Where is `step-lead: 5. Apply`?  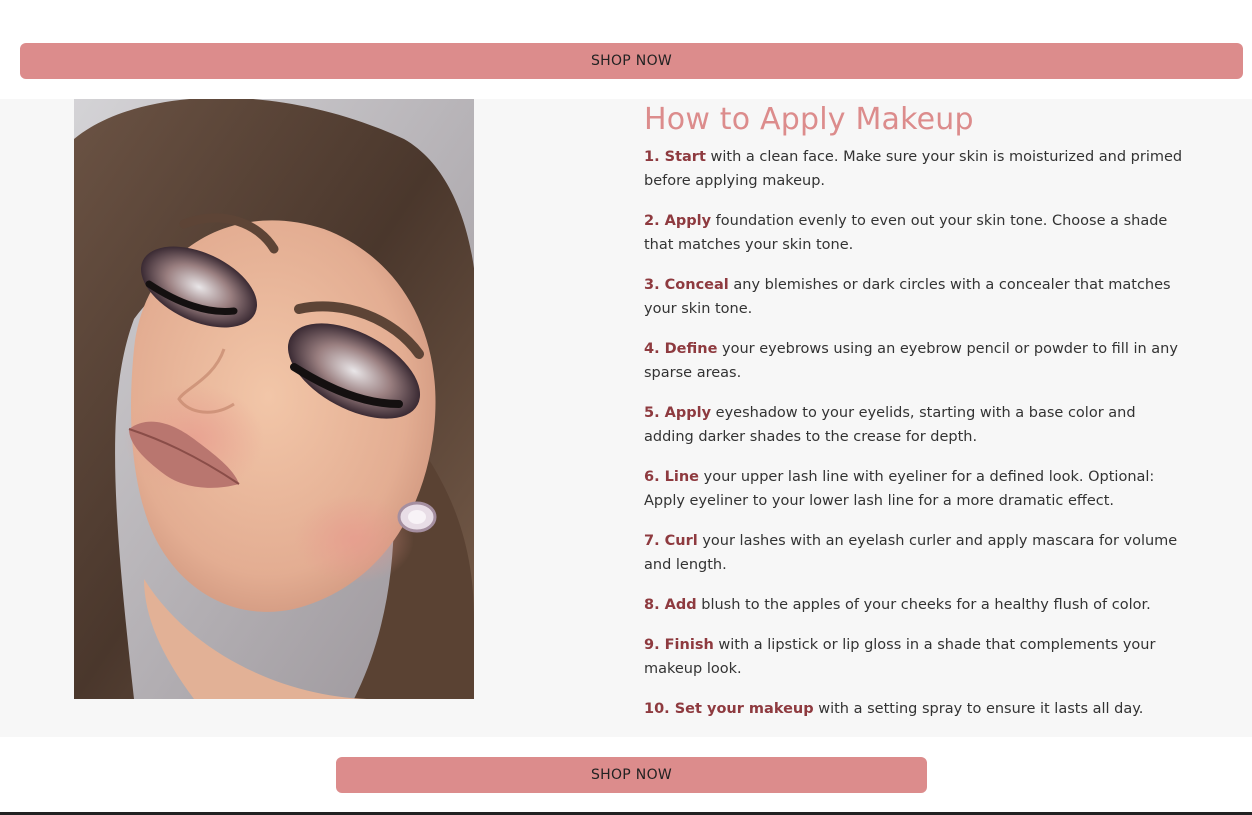
step-lead: 5. Apply is located at coordinates (678, 413).